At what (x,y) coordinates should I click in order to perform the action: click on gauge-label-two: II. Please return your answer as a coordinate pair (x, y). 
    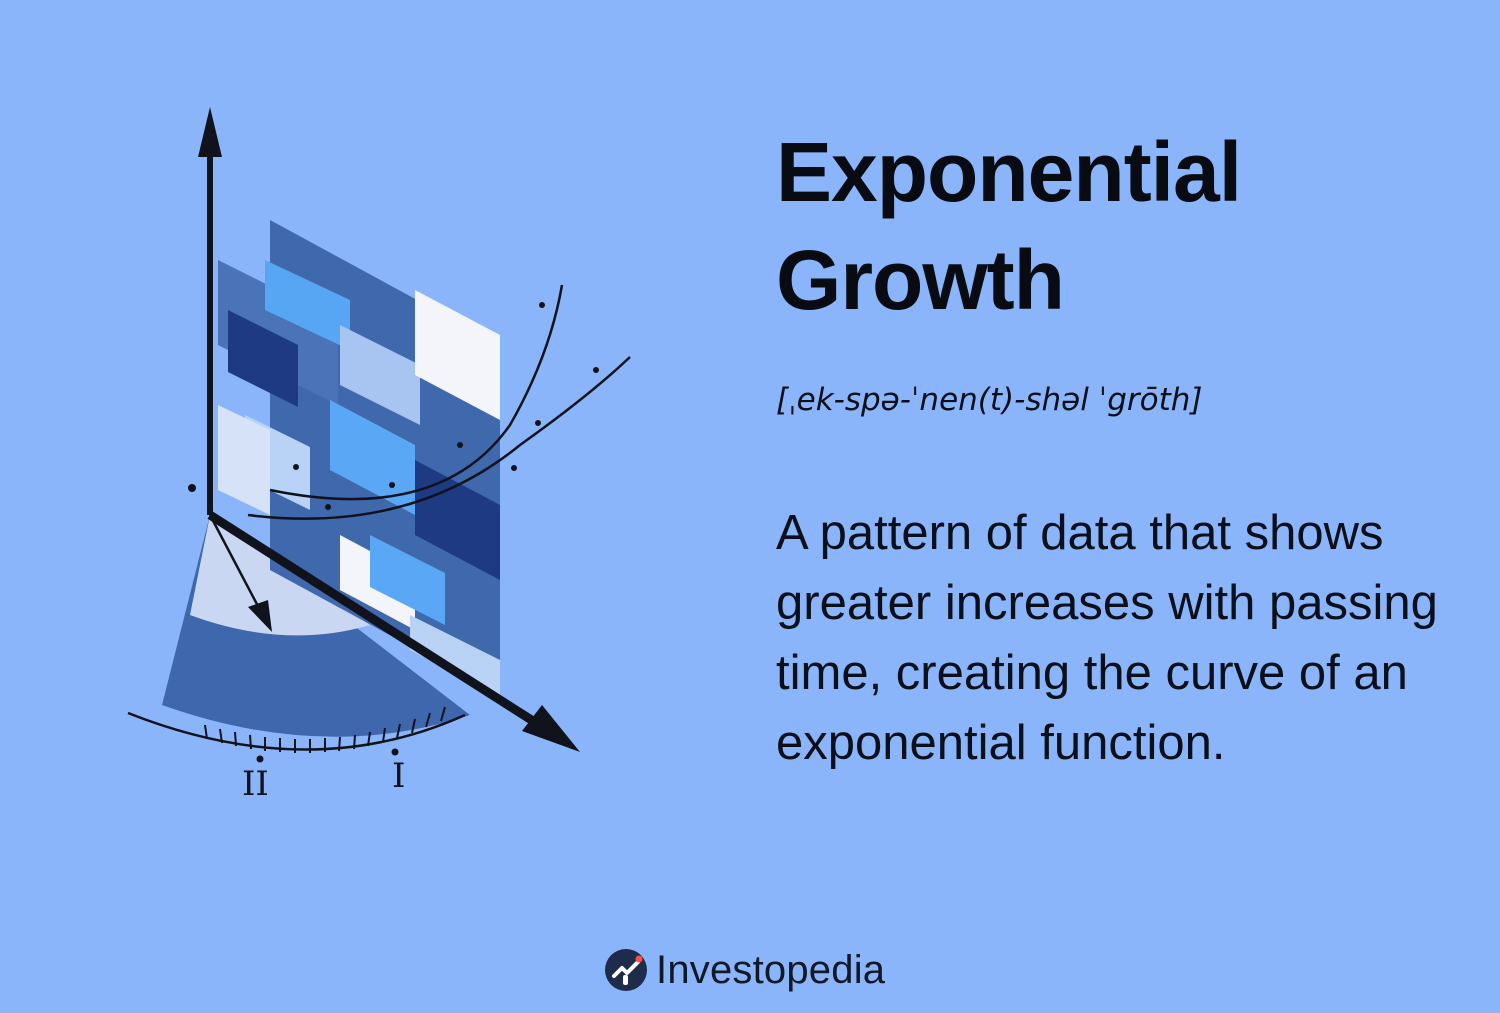
    Looking at the image, I should click on (255, 784).